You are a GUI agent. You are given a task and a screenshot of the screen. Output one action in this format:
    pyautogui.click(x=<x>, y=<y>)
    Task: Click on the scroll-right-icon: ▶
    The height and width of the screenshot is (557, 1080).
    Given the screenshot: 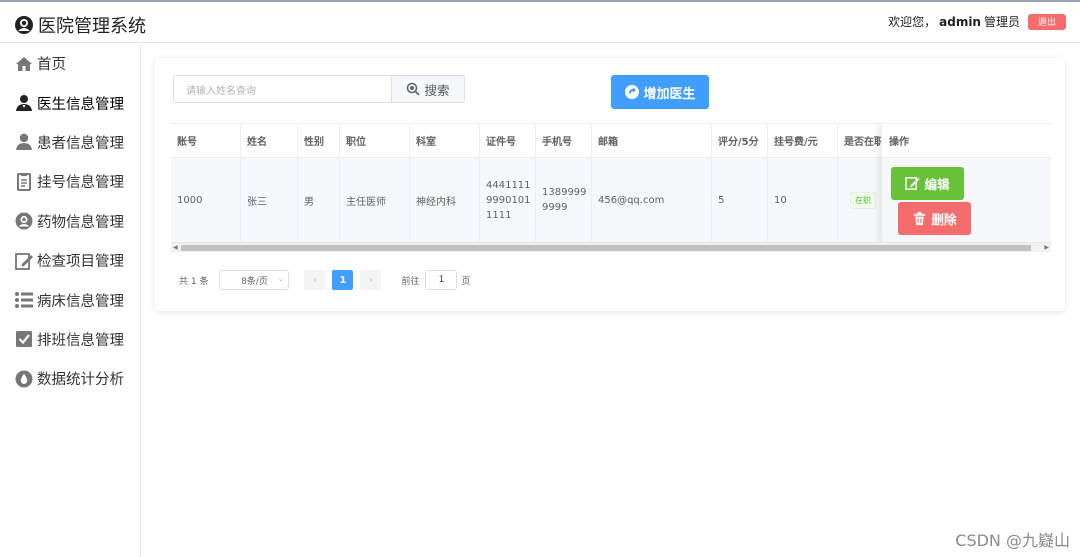 What is the action you would take?
    pyautogui.click(x=1046, y=247)
    